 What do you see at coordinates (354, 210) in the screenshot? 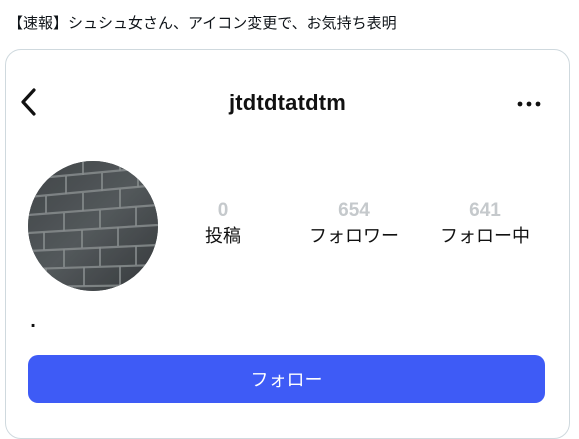
I see `followers-count: 654` at bounding box center [354, 210].